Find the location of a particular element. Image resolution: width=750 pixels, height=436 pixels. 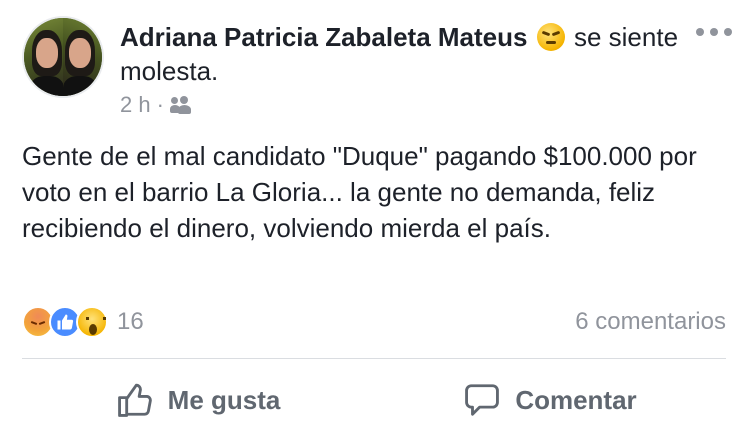

feeling-prefix: se is located at coordinates (587, 37).